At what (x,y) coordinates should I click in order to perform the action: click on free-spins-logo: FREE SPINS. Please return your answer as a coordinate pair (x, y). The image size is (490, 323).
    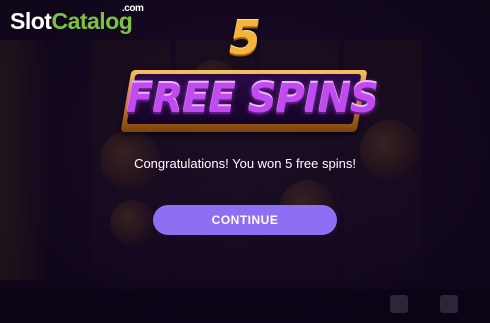
    Looking at the image, I should click on (249, 101).